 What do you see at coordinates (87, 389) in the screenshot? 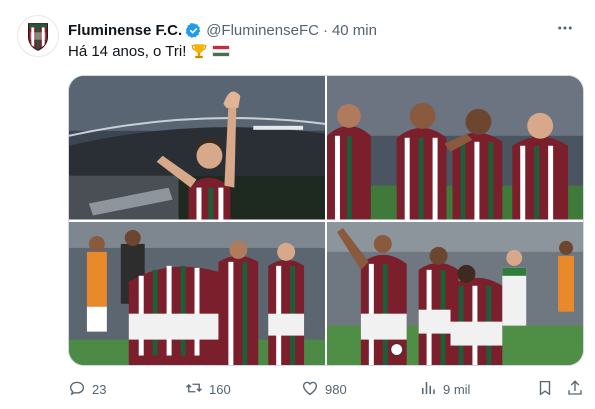
I see `reply-button: 23` at bounding box center [87, 389].